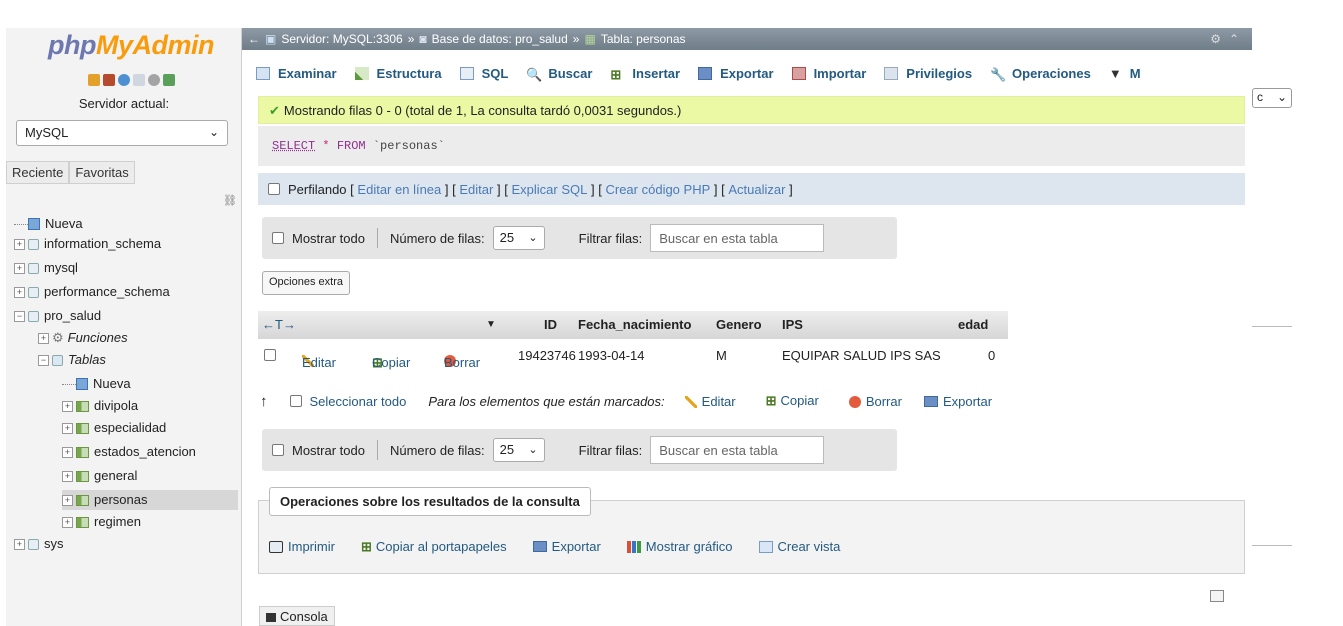  Describe the element at coordinates (131, 45) in the screenshot. I see `phpmyadmin-logo: phpMyAdmin` at that location.